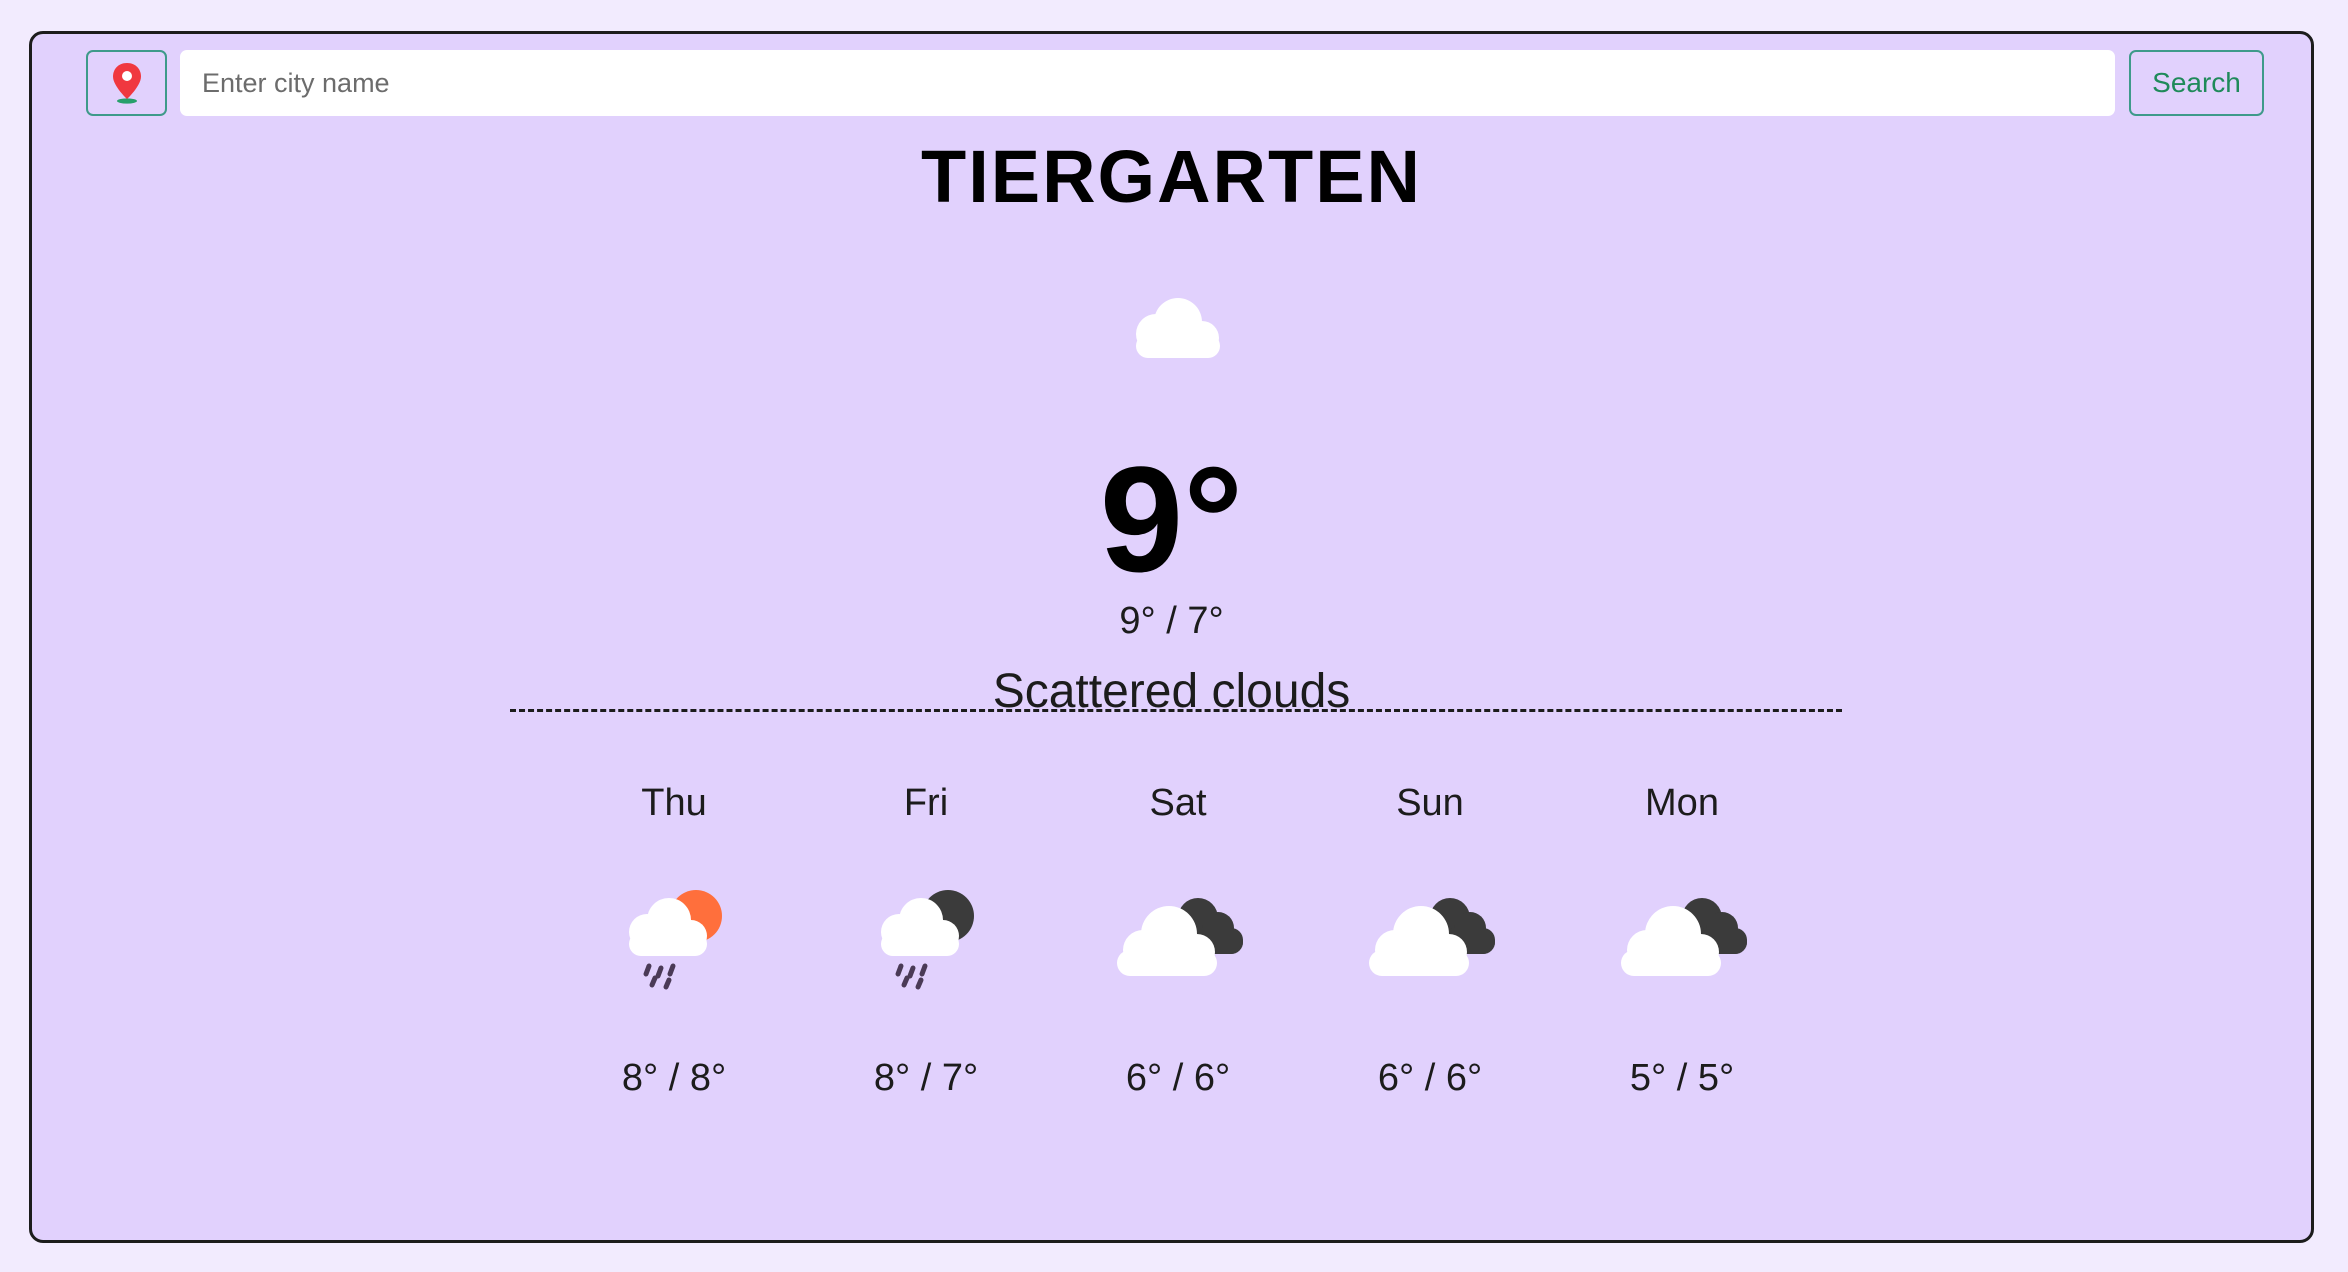 The height and width of the screenshot is (1272, 2348). What do you see at coordinates (1178, 803) in the screenshot?
I see `forecast-day-name: Sat` at bounding box center [1178, 803].